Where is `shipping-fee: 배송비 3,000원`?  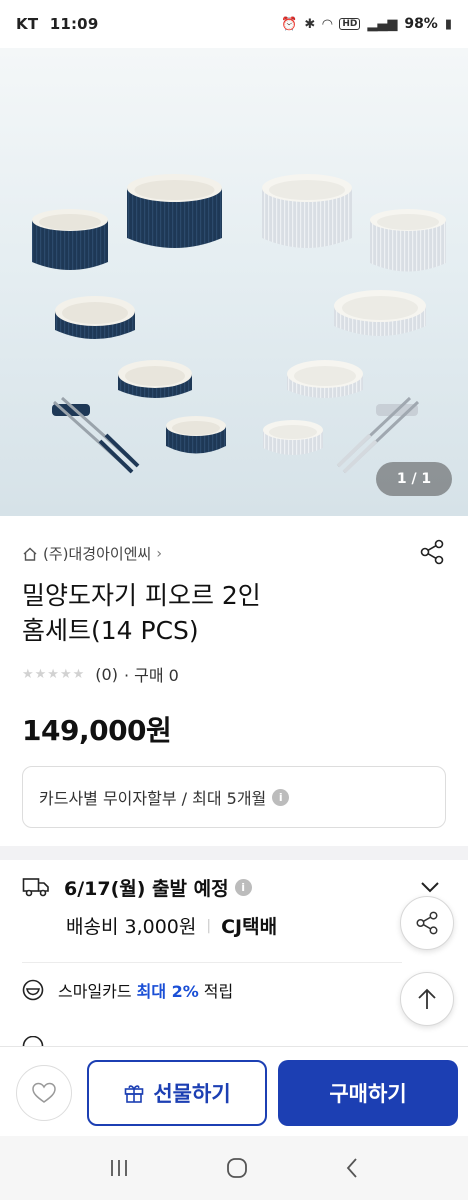
shipping-fee: 배송비 3,000원 is located at coordinates (131, 927).